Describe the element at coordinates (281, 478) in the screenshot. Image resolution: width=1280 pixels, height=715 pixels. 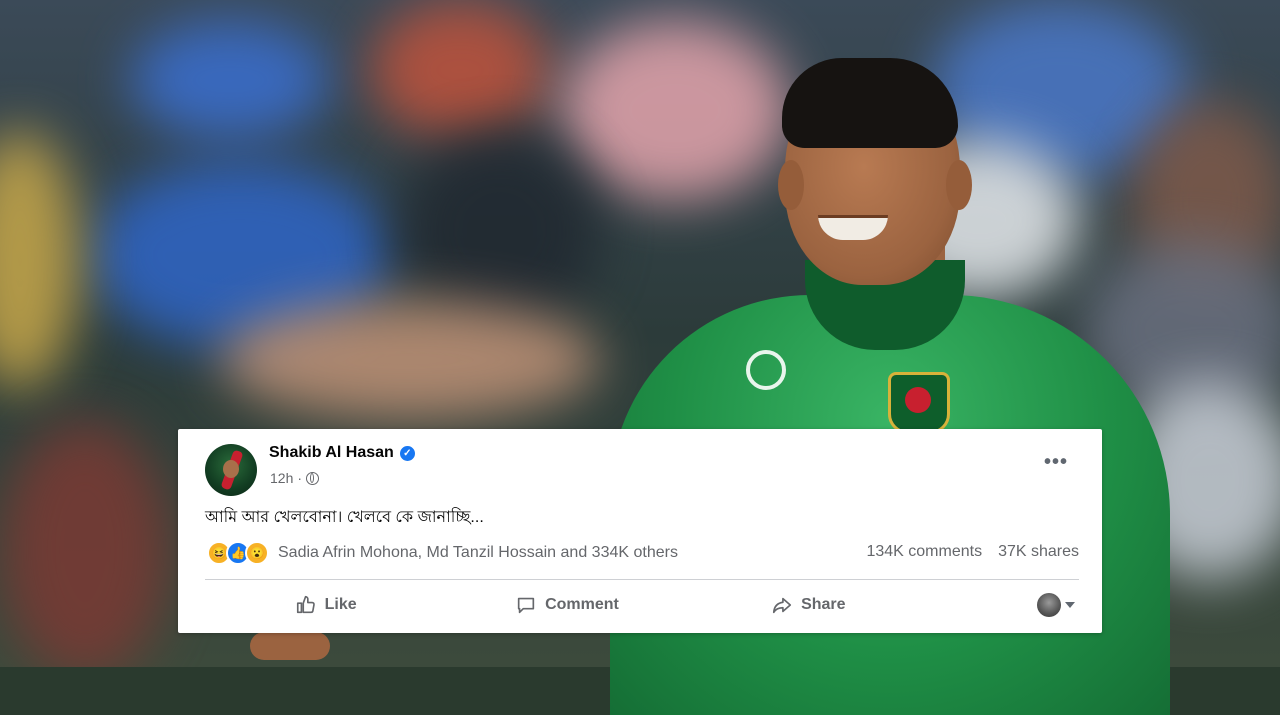
I see `post-time: 12h` at that location.